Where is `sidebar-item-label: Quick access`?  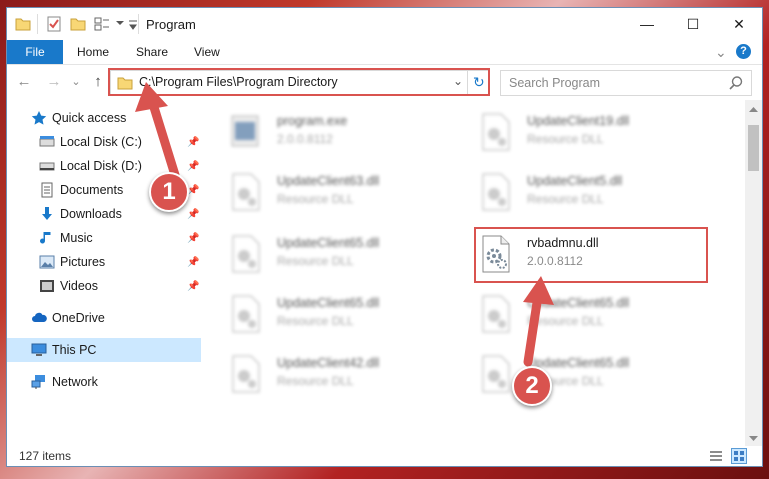 sidebar-item-label: Quick access is located at coordinates (89, 118).